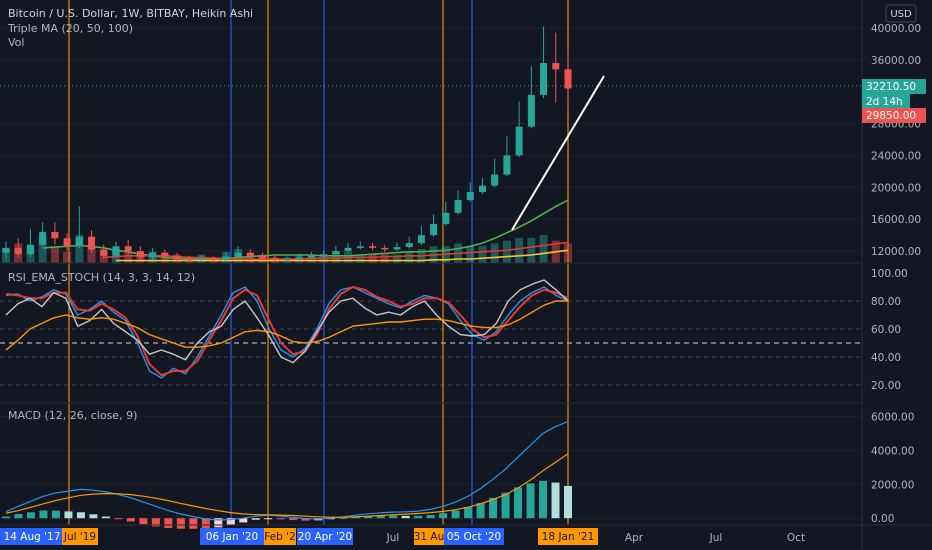  I want to click on low-price-value: 29850.00, so click(891, 116).